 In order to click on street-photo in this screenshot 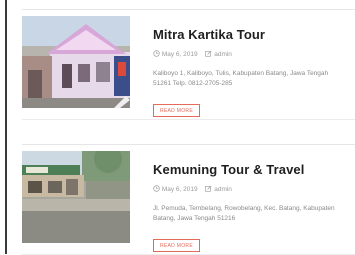, I will do `click(76, 197)`.